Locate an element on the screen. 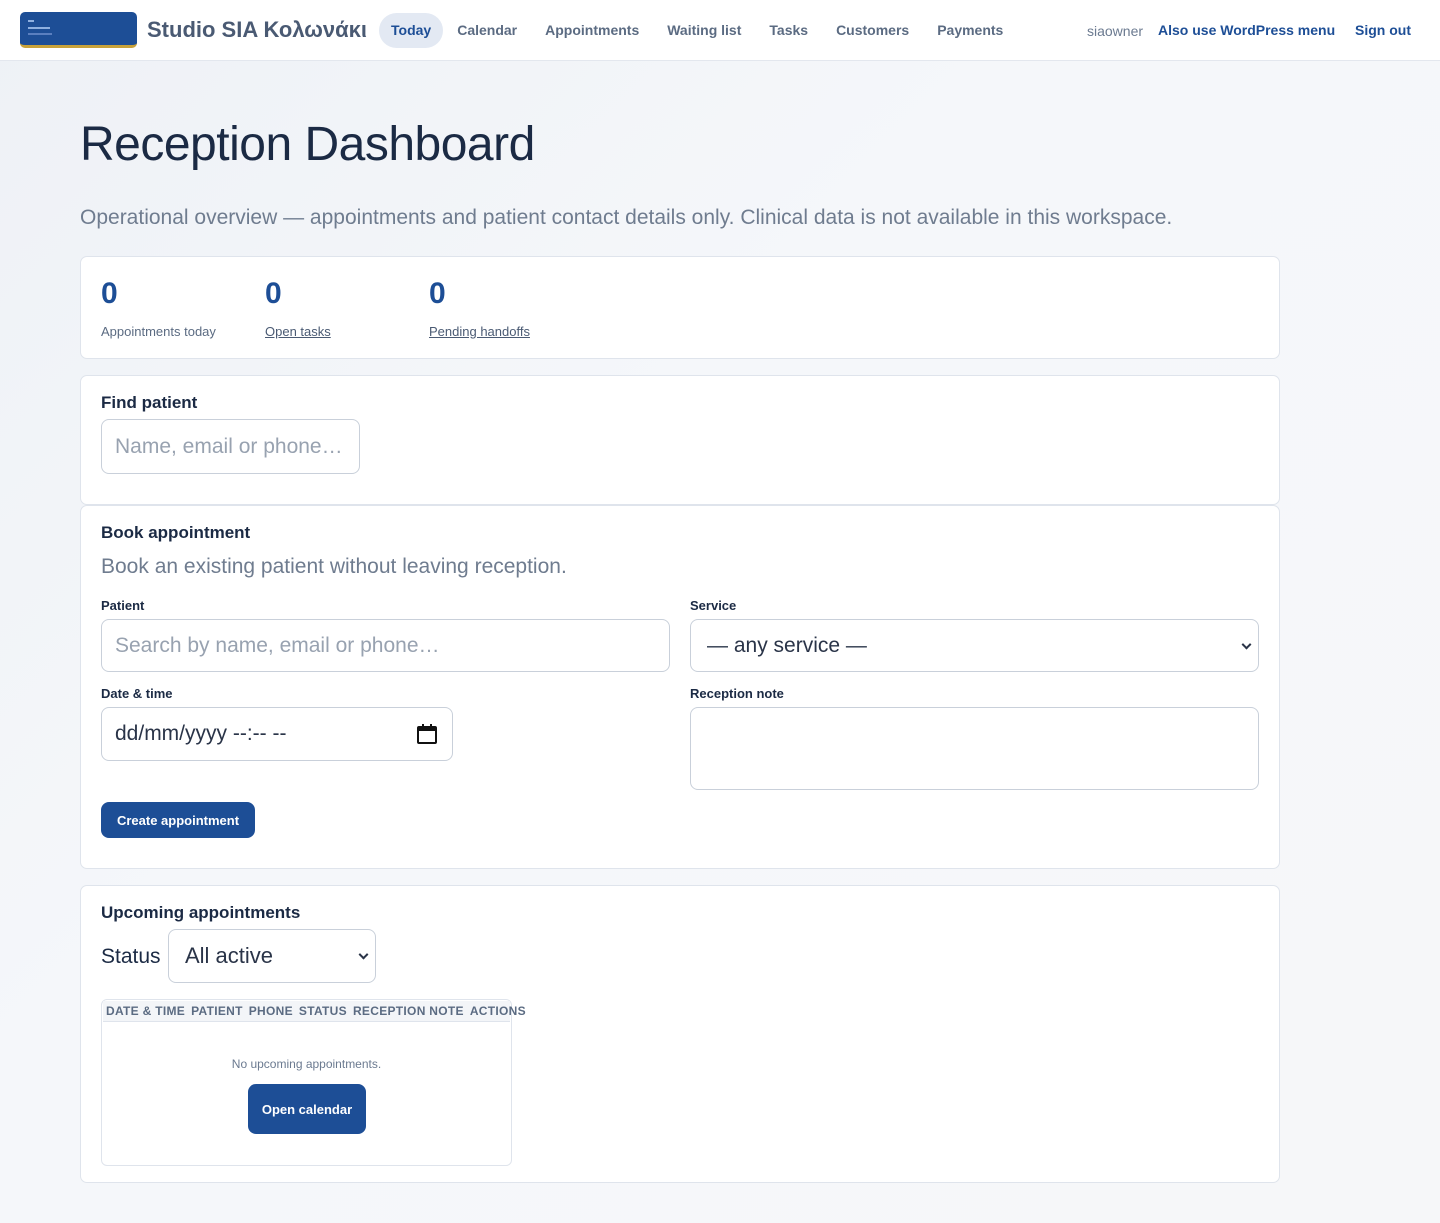 Image resolution: width=1440 pixels, height=1223 pixels. nav-payments: Payments is located at coordinates (970, 30).